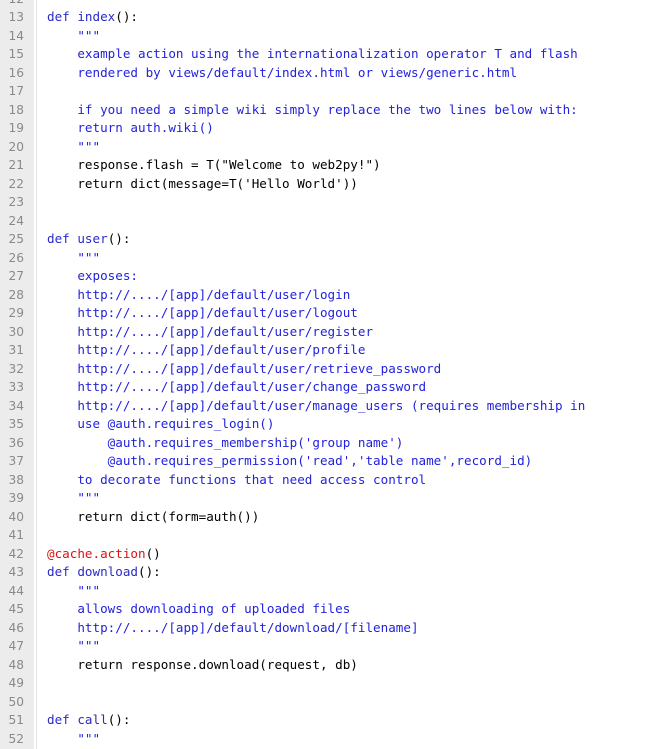 Image resolution: width=648 pixels, height=749 pixels. I want to click on code-token: allows downloading of uploaded files, so click(199, 608).